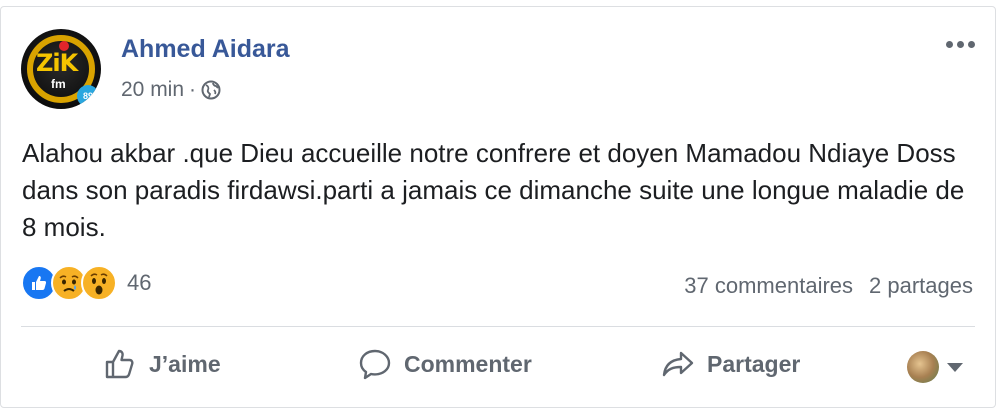 This screenshot has width=998, height=410. I want to click on comment-icon, so click(375, 364).